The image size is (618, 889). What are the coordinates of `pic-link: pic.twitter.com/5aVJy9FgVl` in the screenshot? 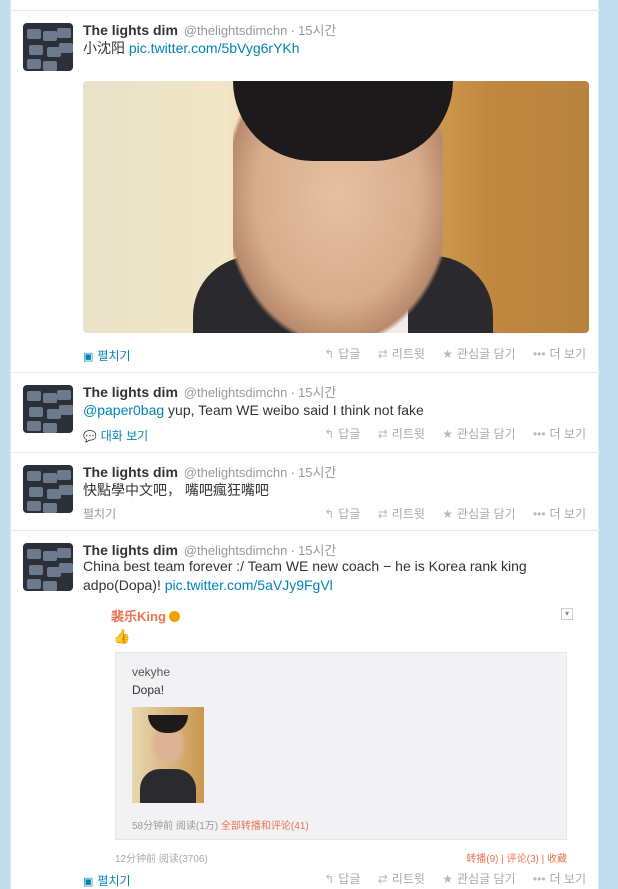 It's located at (249, 585).